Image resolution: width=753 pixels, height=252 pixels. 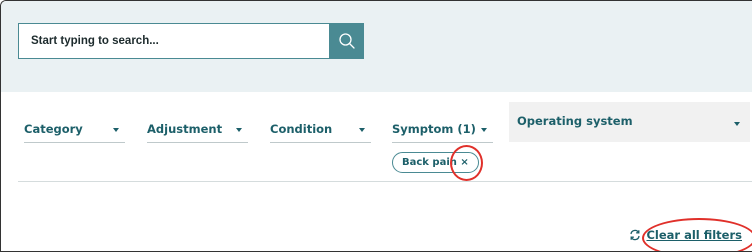 What do you see at coordinates (575, 121) in the screenshot?
I see `operating-system-dropdown-label: Operating system` at bounding box center [575, 121].